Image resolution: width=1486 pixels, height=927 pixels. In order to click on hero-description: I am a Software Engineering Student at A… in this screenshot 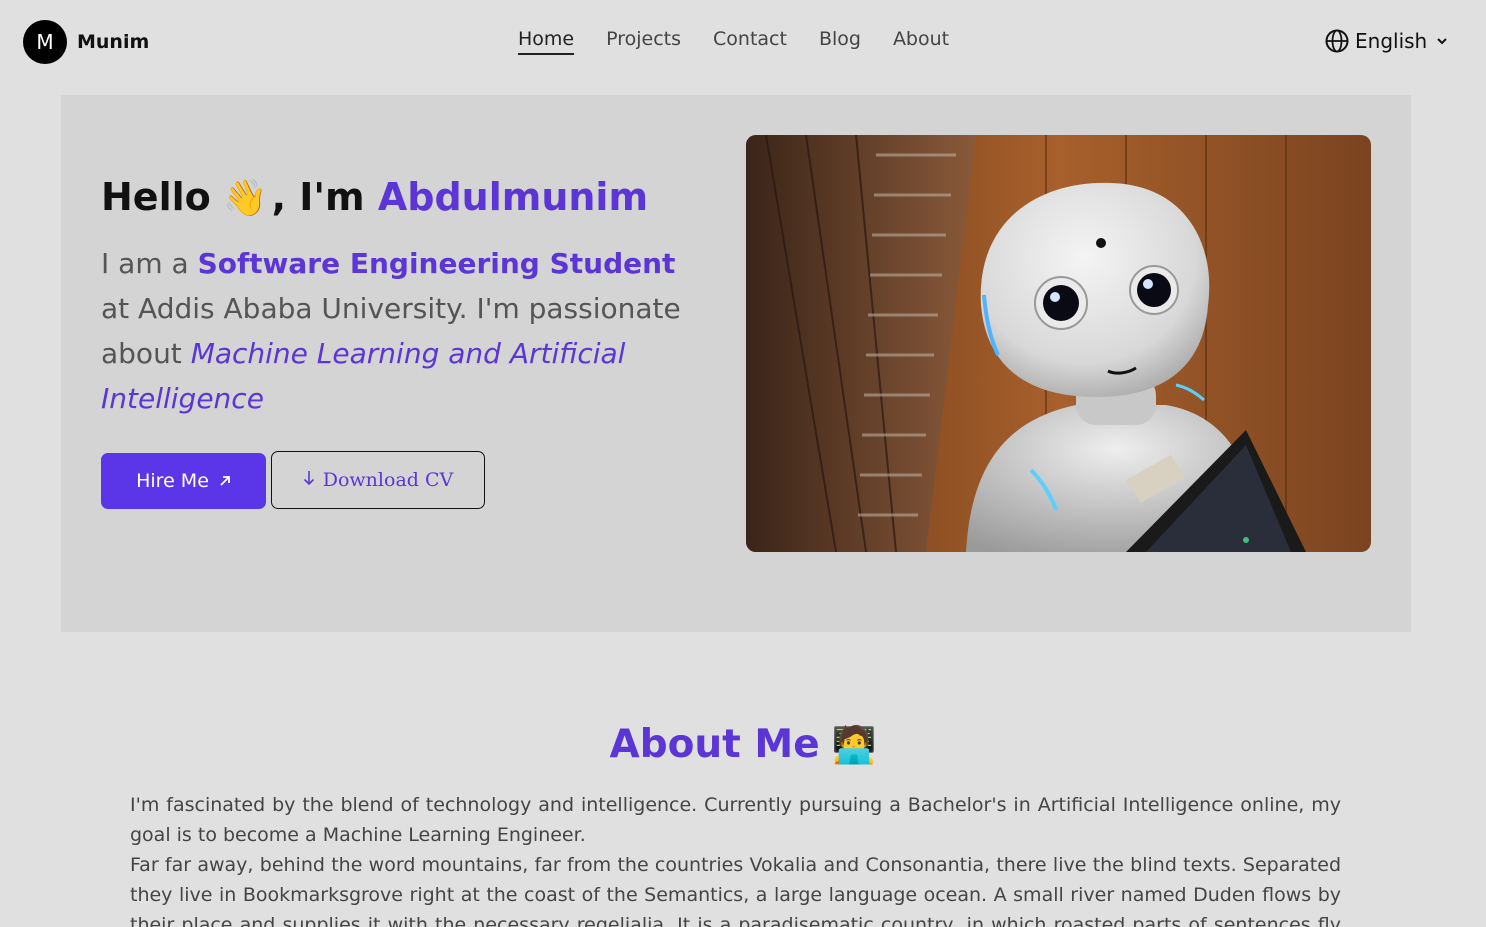, I will do `click(401, 331)`.